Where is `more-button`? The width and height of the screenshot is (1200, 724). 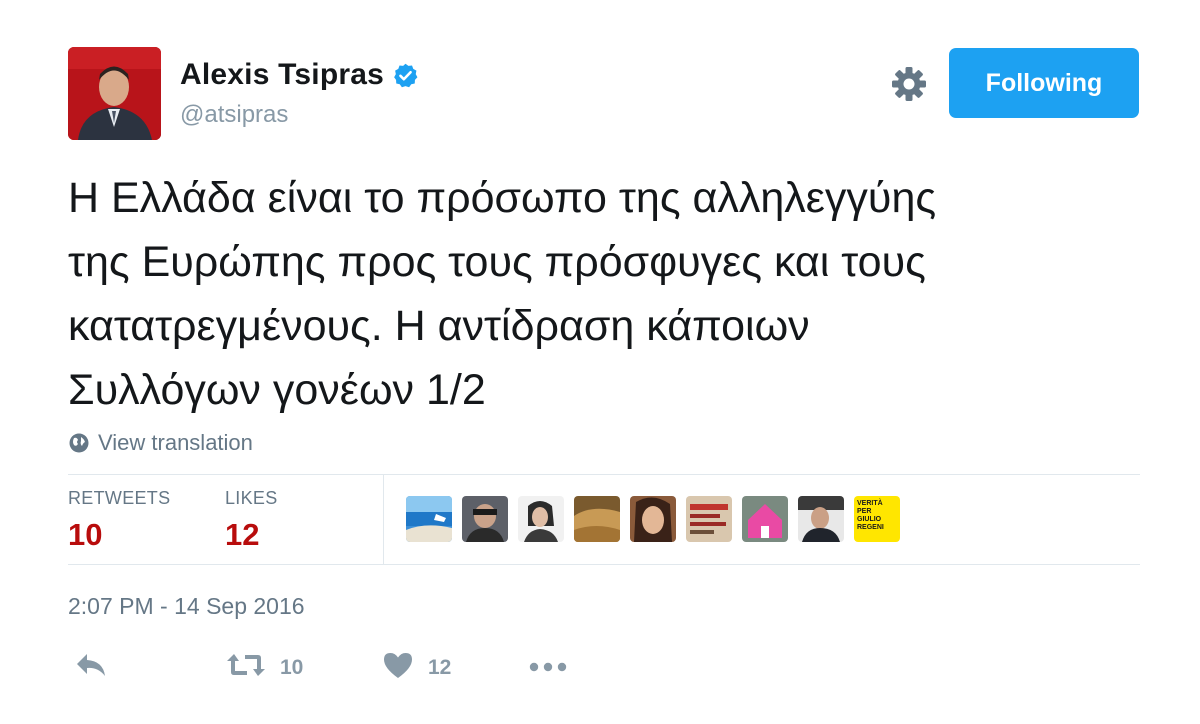
more-button is located at coordinates (548, 669).